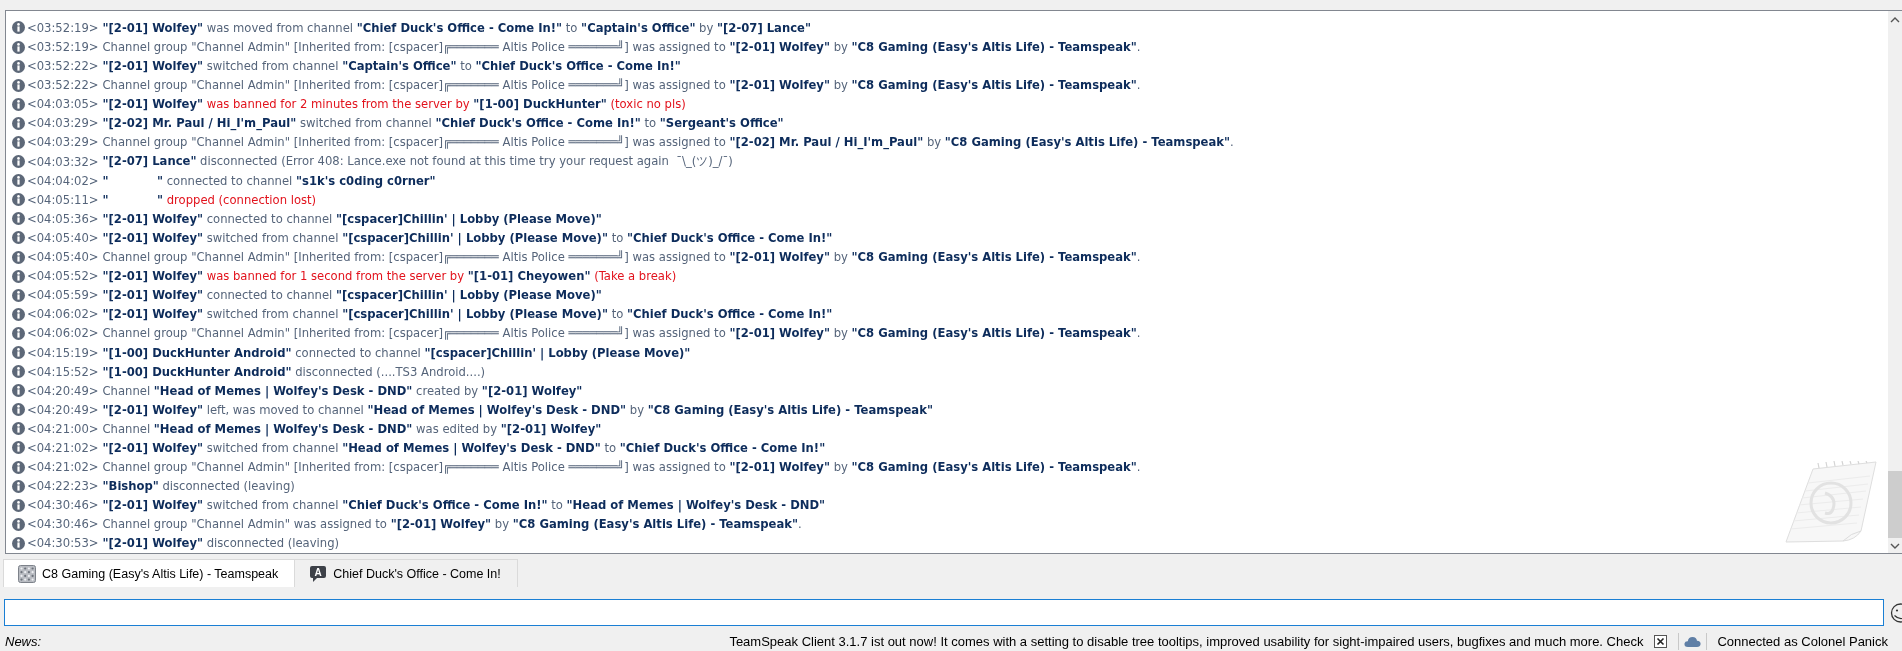  Describe the element at coordinates (27, 573) in the screenshot. I see `dotted-tile-icon` at that location.